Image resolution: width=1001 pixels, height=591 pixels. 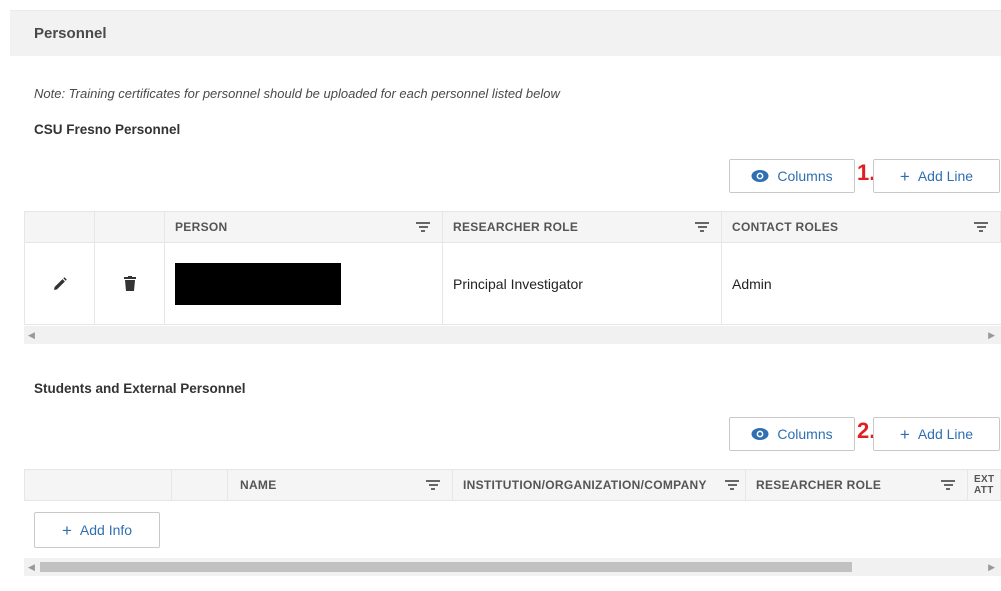 What do you see at coordinates (304, 227) in the screenshot?
I see `grid-header-person: PERSON` at bounding box center [304, 227].